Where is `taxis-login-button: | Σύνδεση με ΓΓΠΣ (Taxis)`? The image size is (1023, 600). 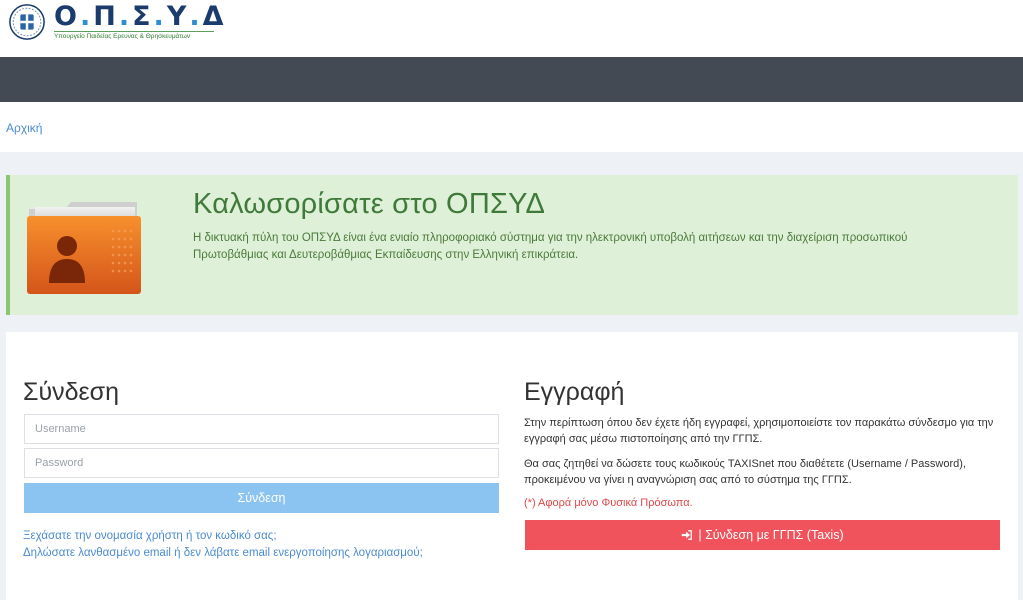 taxis-login-button: | Σύνδεση με ΓΓΠΣ (Taxis) is located at coordinates (762, 535).